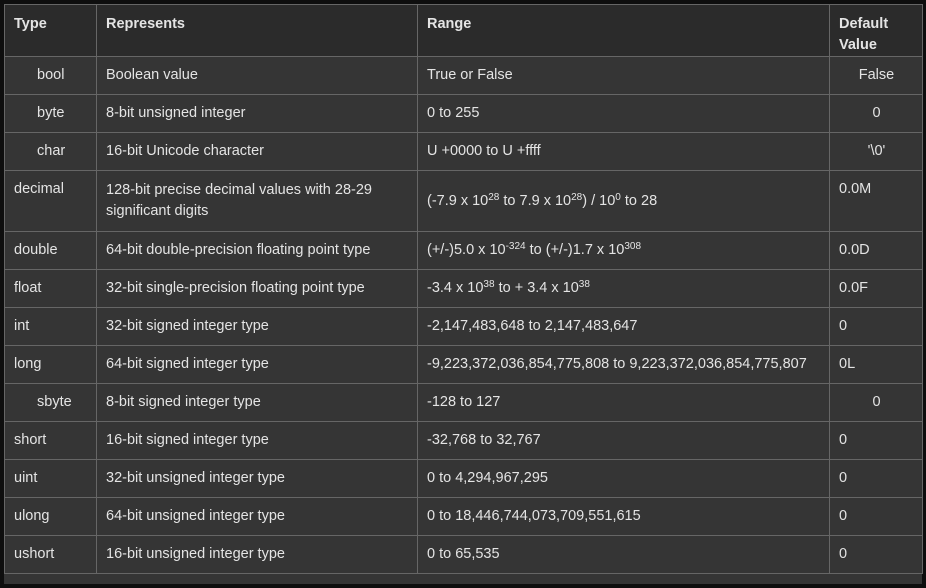 This screenshot has width=926, height=588. I want to click on header-type: Type, so click(50, 30).